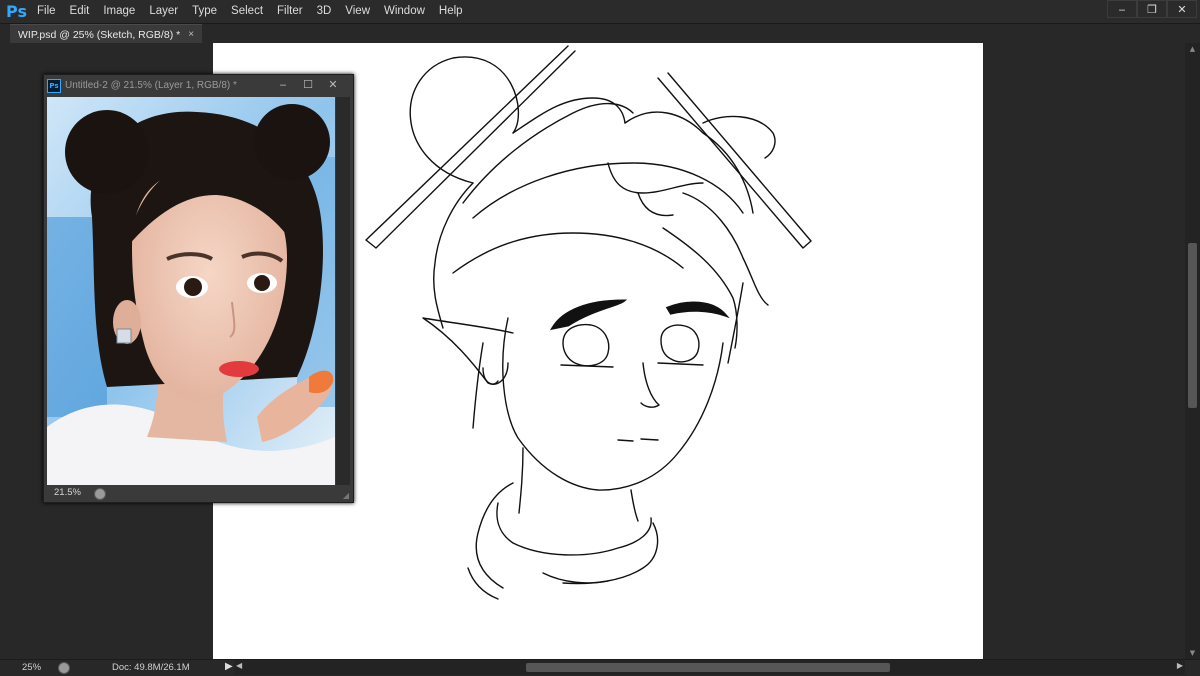  What do you see at coordinates (734, 160) in the screenshot?
I see `sketch-chopstick-right` at bounding box center [734, 160].